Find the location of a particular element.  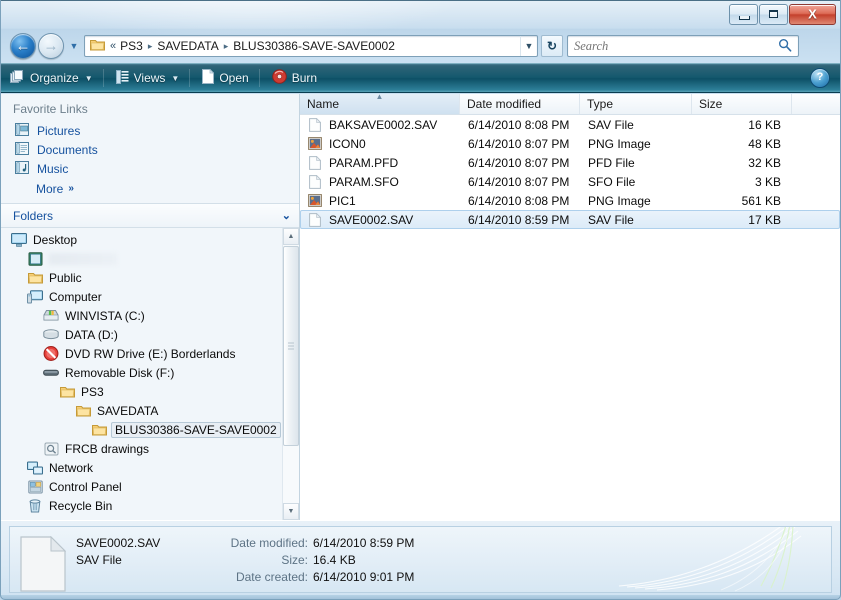

maximize-button is located at coordinates (773, 14).